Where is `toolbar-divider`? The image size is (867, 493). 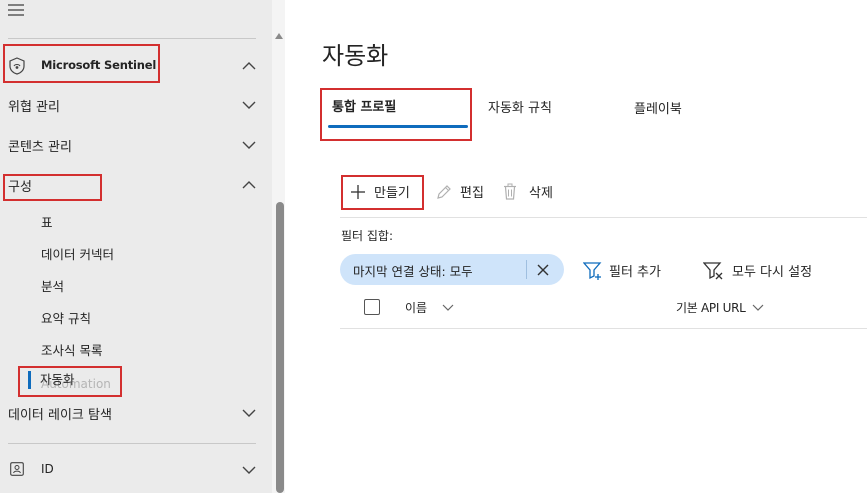
toolbar-divider is located at coordinates (603, 217).